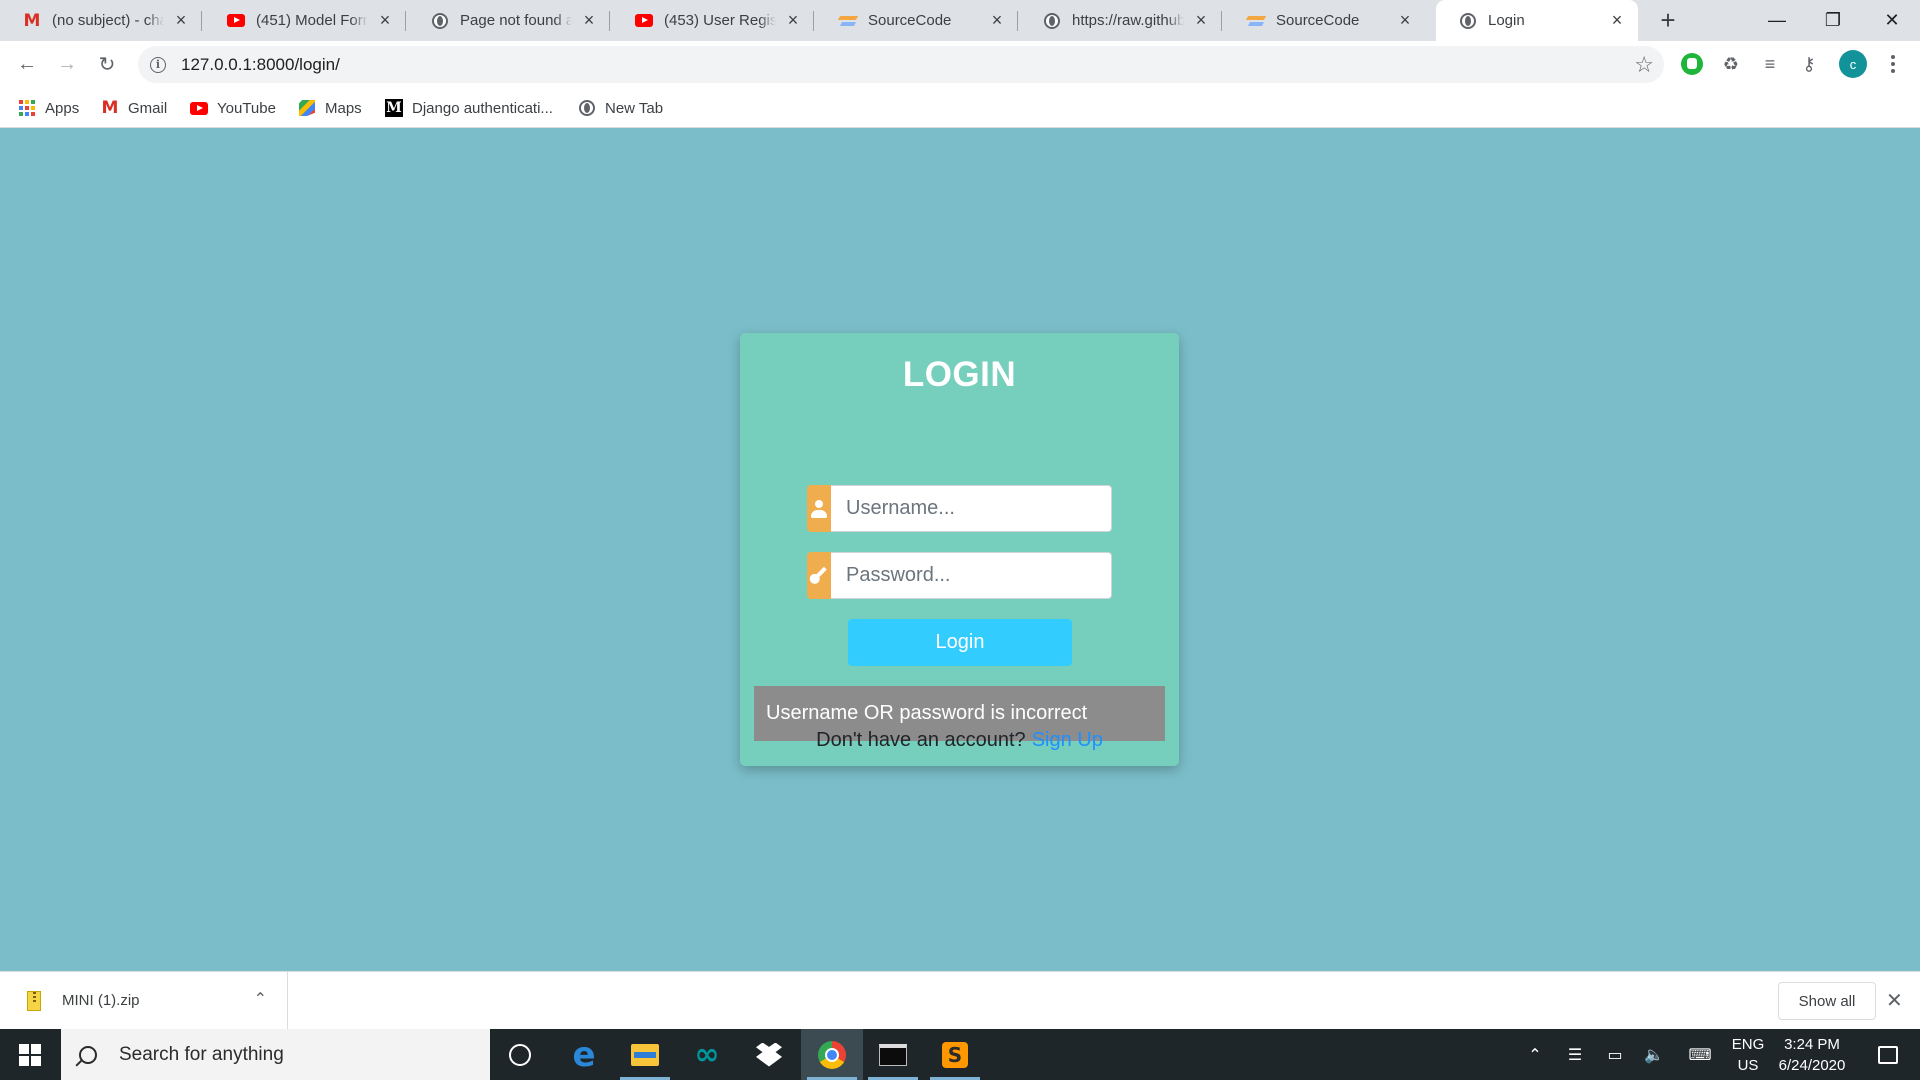 The height and width of the screenshot is (1080, 1920). I want to click on sublime-text-icon: S, so click(955, 1054).